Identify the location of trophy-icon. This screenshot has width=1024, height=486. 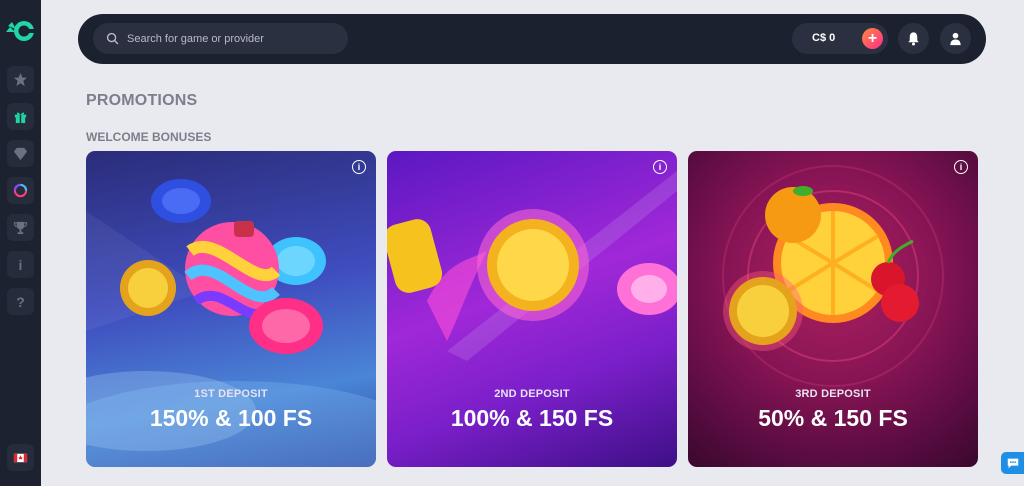
(20, 228).